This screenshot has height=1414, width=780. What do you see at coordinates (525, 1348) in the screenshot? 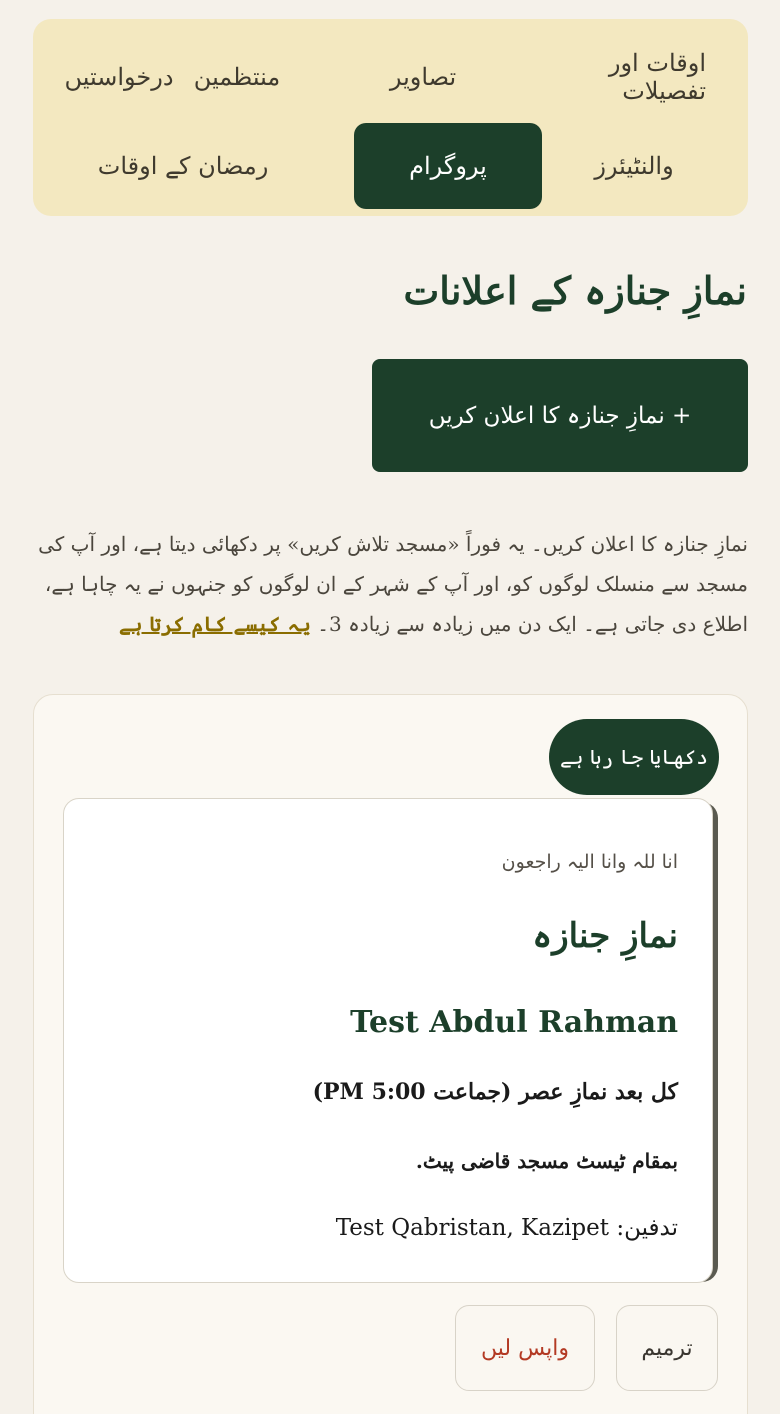
I see `withdraw-button: واپس لیں` at bounding box center [525, 1348].